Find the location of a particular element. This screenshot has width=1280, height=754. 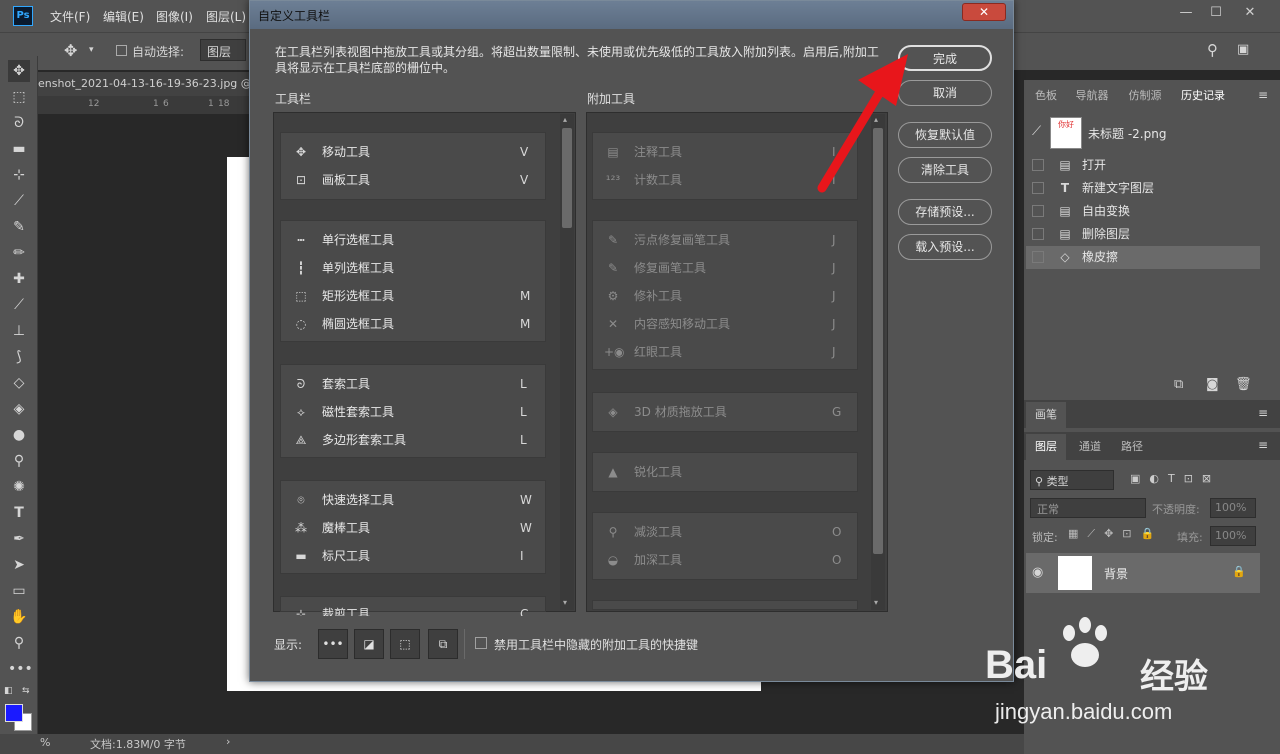

disable-shortcuts-checkbox is located at coordinates (481, 643).